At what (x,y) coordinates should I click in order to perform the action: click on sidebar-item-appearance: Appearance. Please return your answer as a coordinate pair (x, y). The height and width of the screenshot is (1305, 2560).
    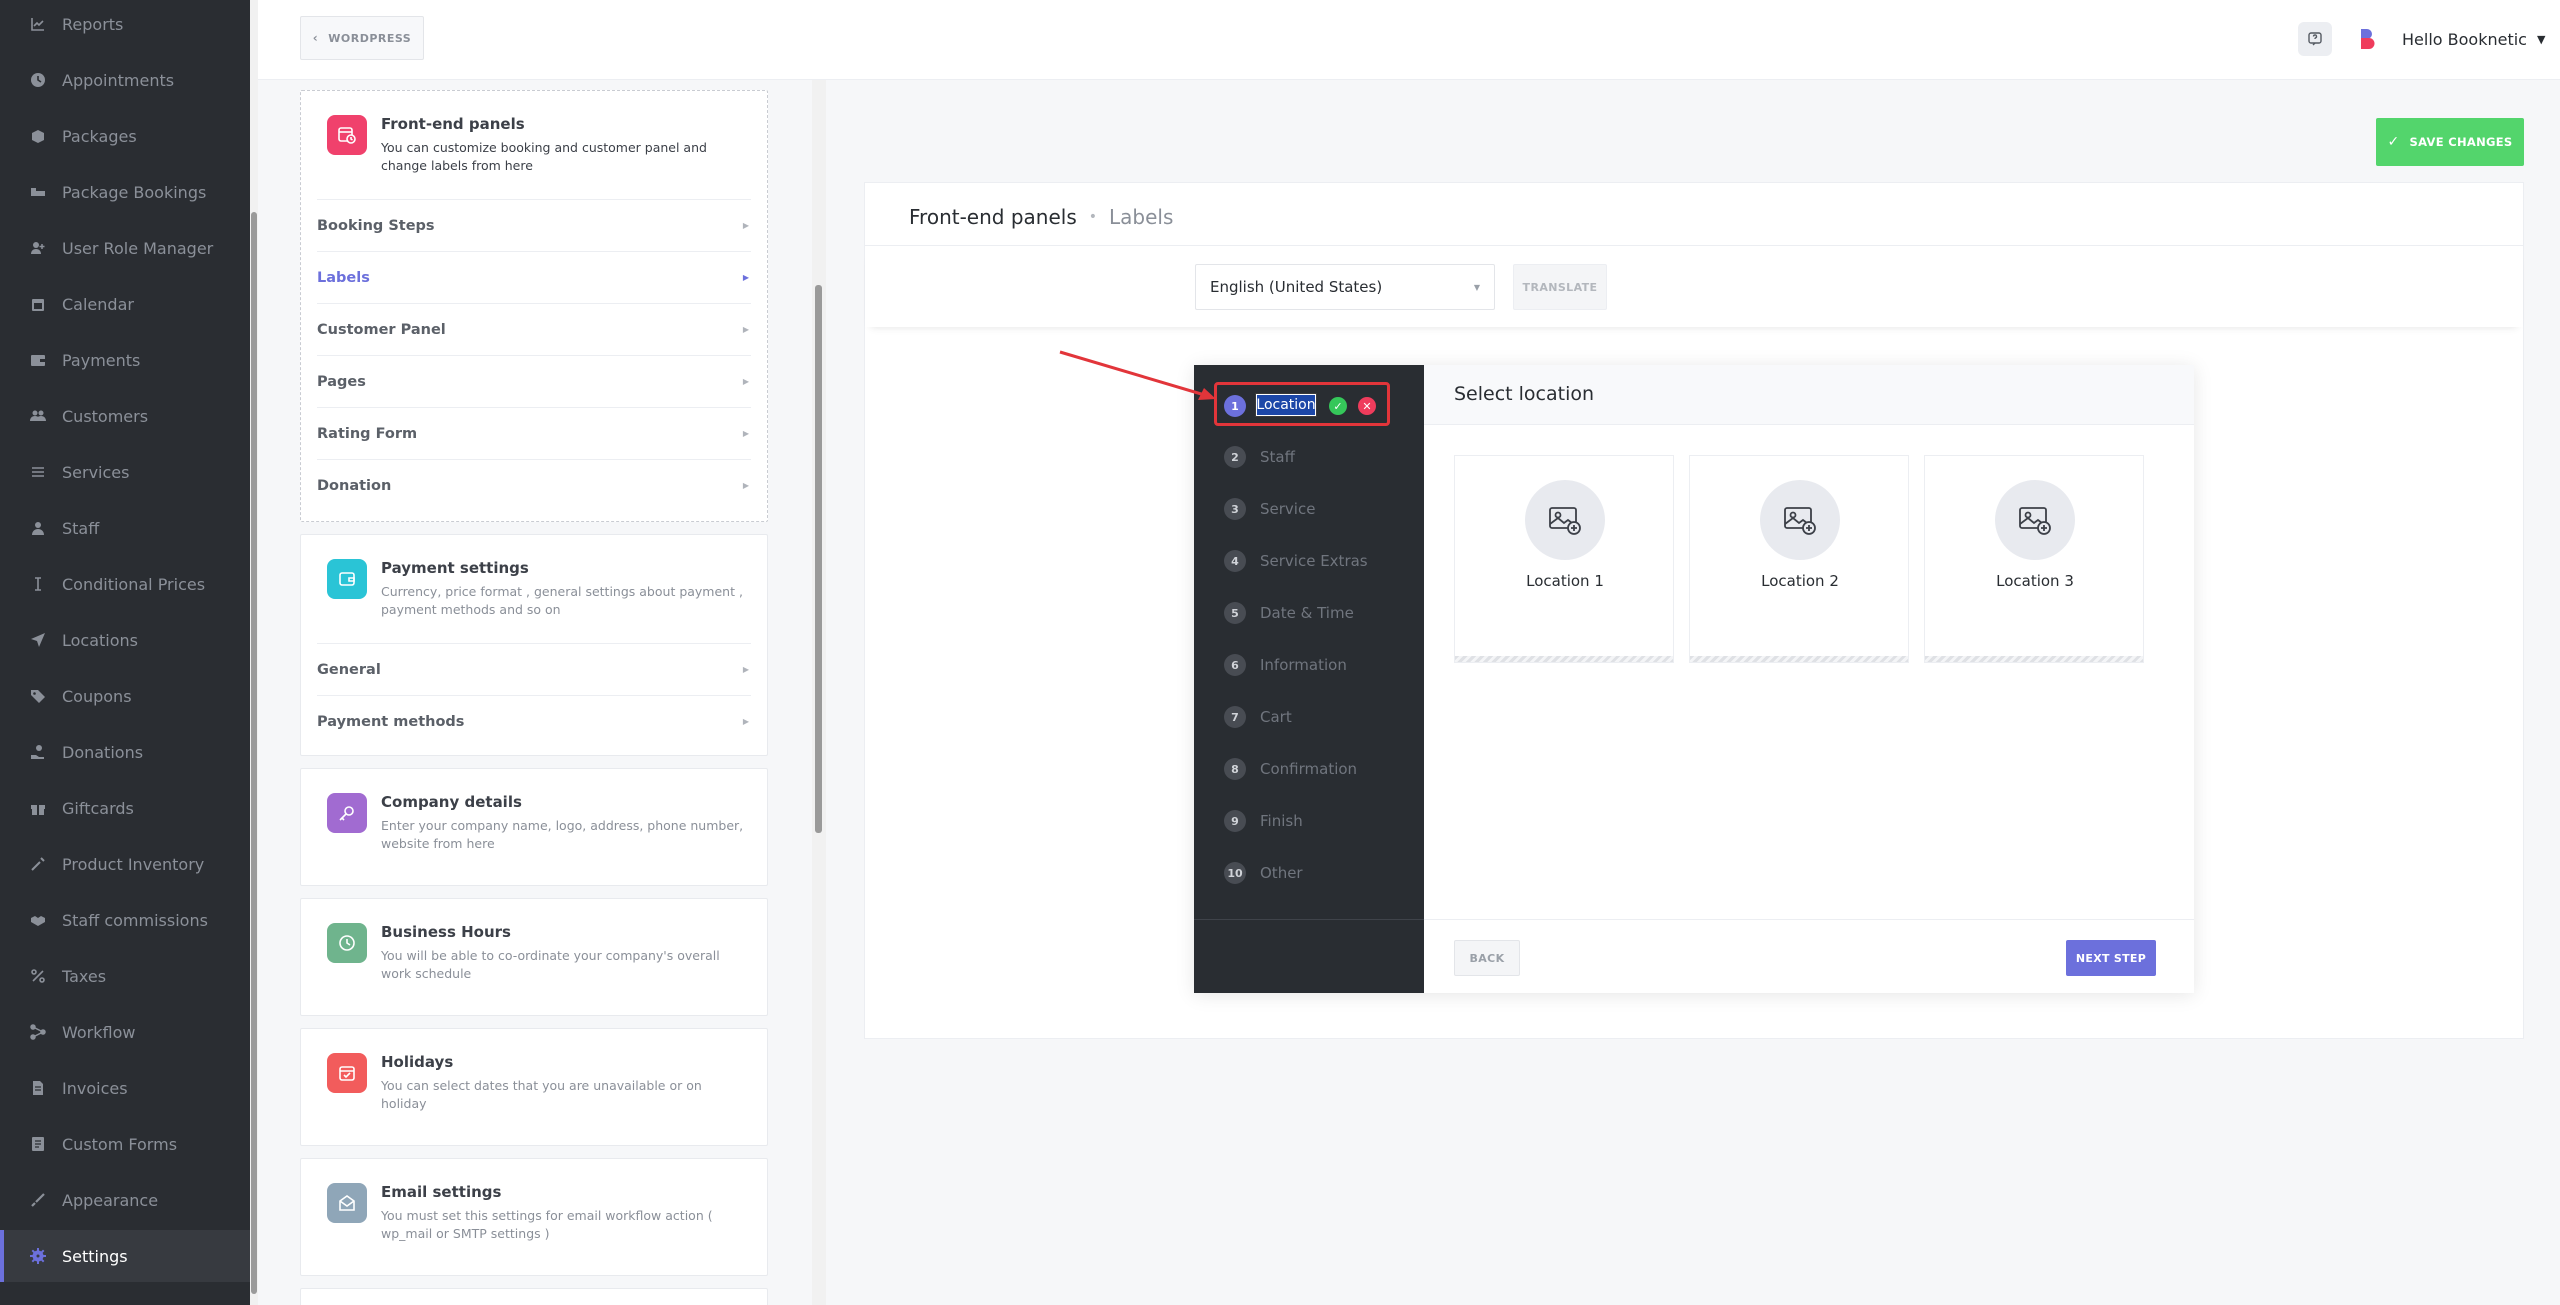
    Looking at the image, I should click on (125, 1200).